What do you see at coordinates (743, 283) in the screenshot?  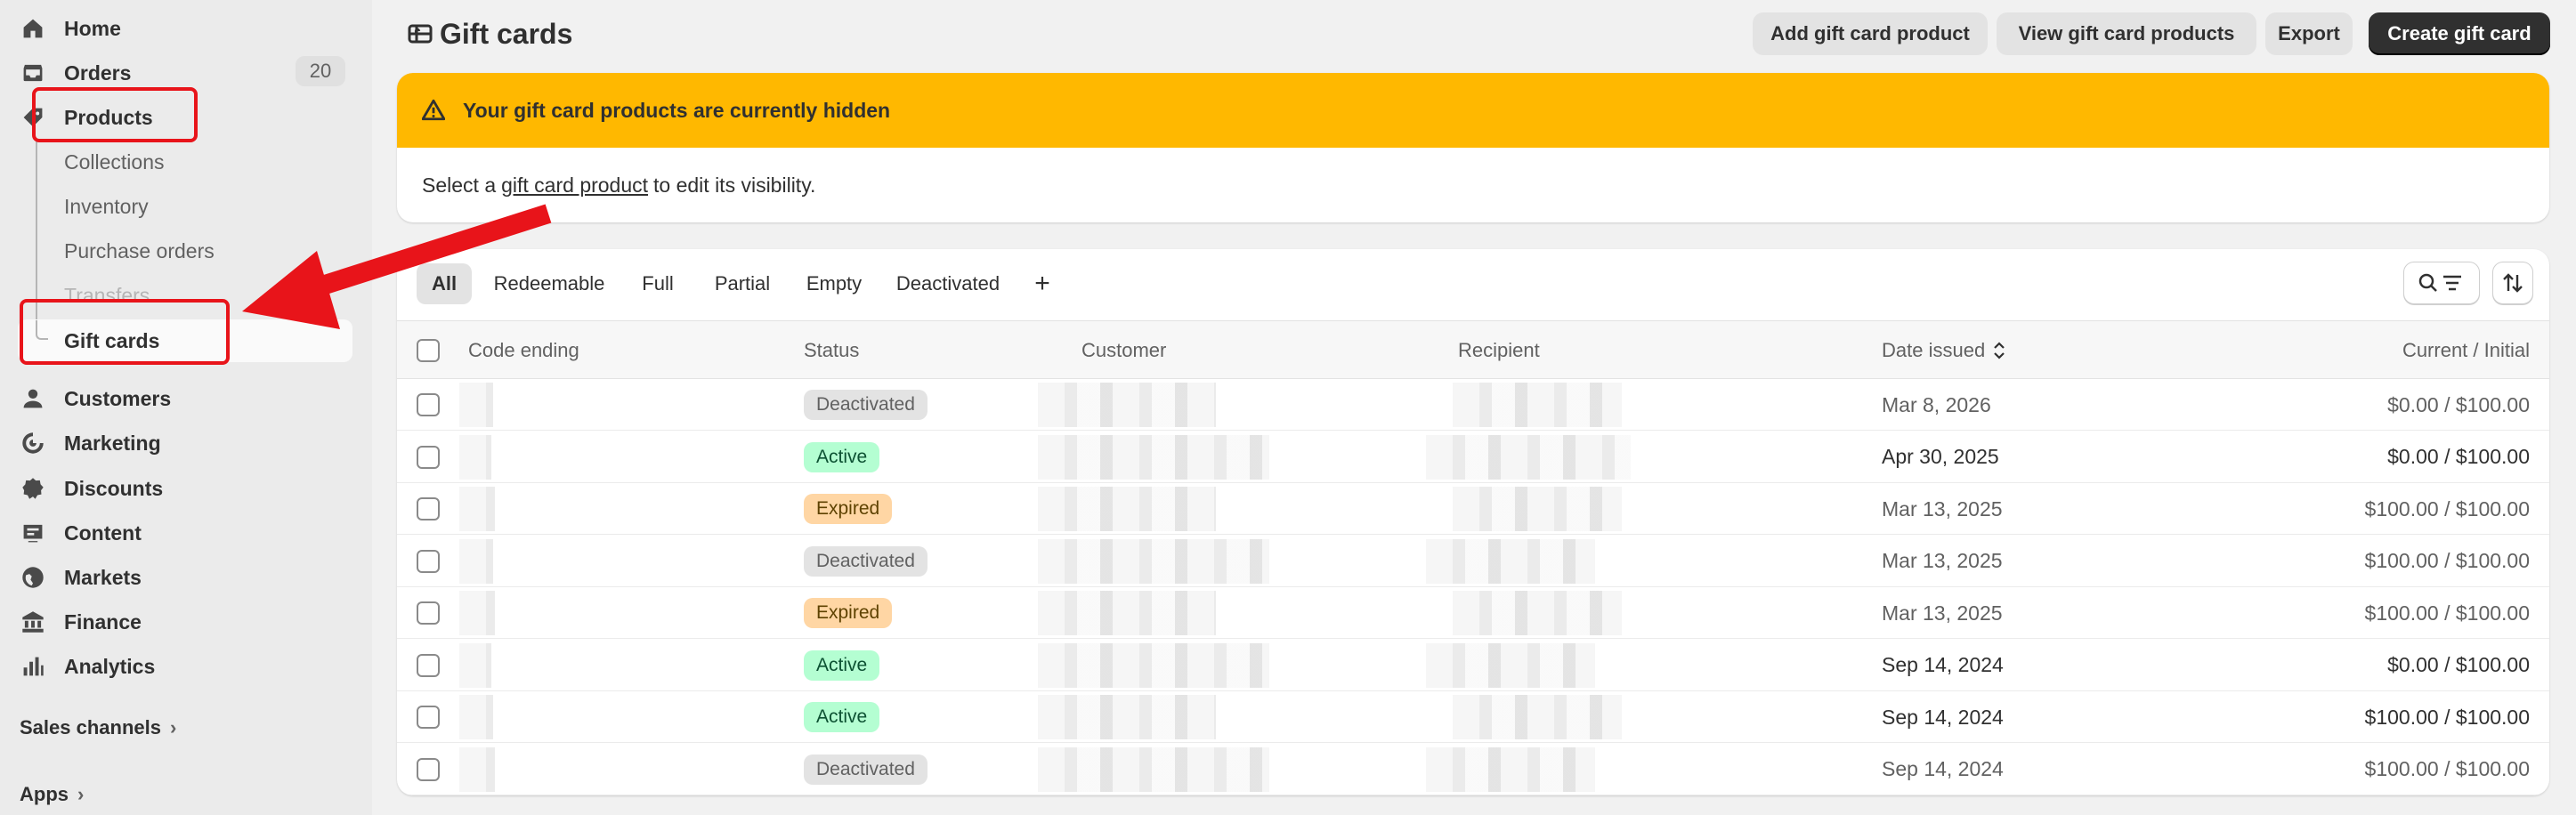 I see `tab-partial: Partial` at bounding box center [743, 283].